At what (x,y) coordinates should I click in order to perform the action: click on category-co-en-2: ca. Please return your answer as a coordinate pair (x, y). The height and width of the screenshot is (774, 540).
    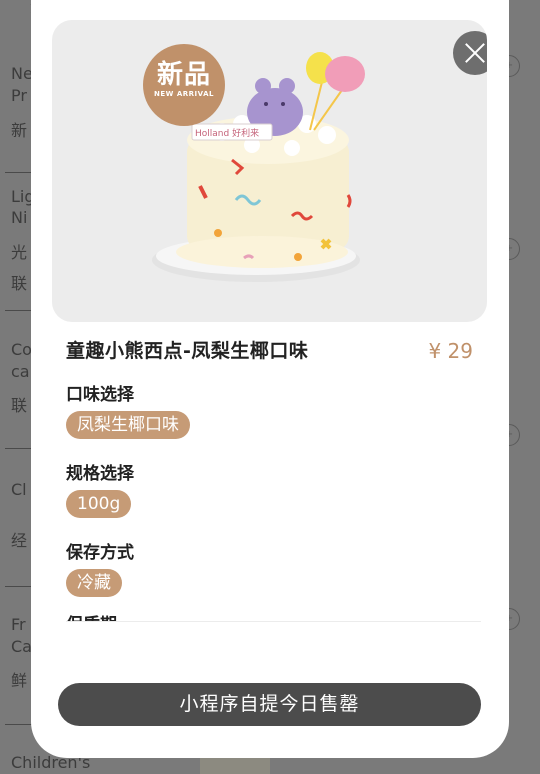
    Looking at the image, I should click on (20, 371).